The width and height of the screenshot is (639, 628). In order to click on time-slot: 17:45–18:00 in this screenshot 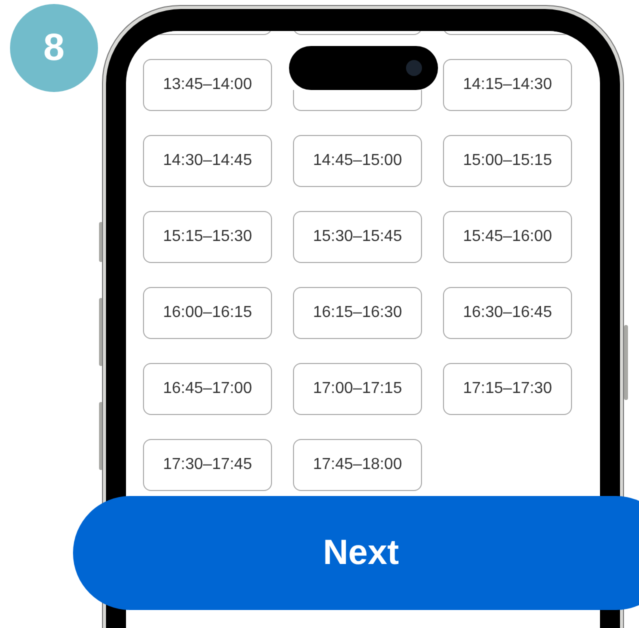, I will do `click(357, 465)`.